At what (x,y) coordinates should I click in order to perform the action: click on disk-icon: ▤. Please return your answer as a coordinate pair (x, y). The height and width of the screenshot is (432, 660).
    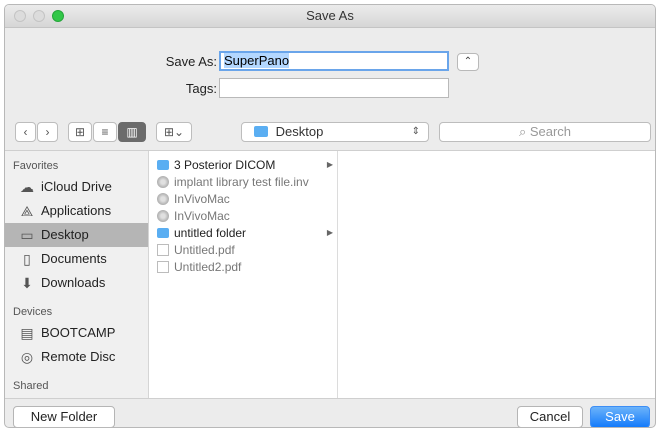
    Looking at the image, I should click on (27, 333).